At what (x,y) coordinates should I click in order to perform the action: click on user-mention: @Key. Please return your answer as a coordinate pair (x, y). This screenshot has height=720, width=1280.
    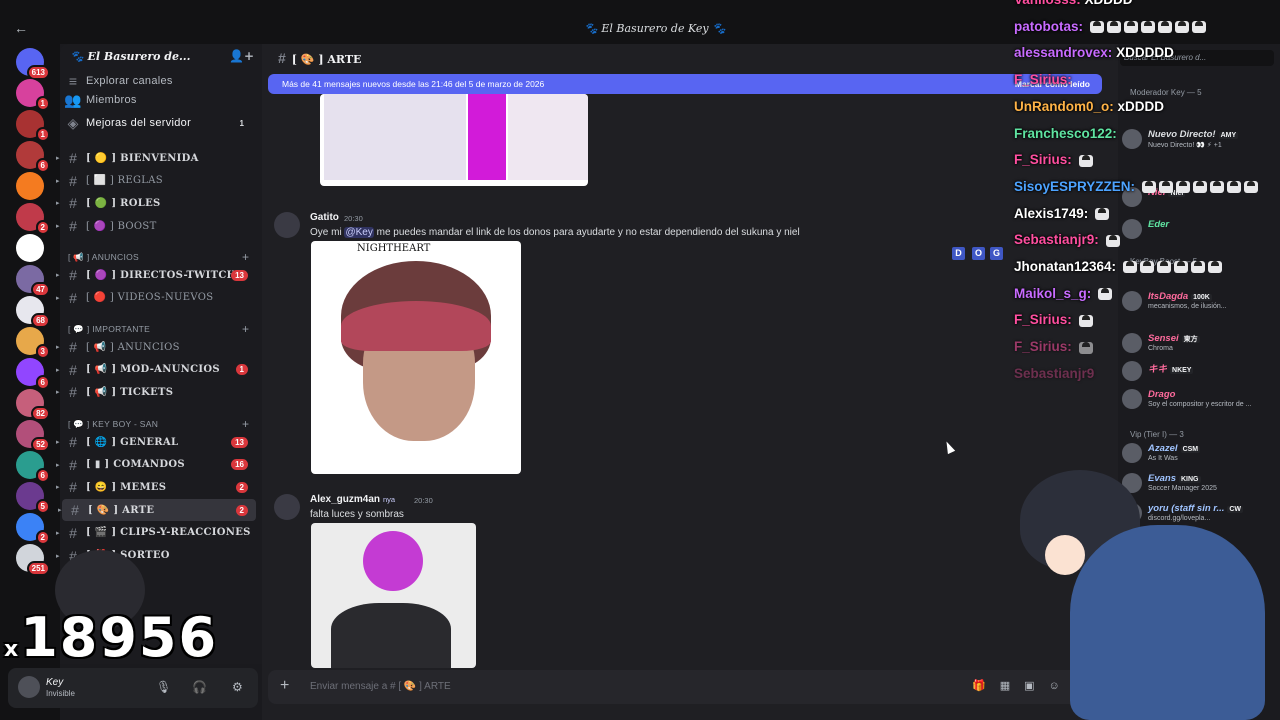
    Looking at the image, I should click on (359, 232).